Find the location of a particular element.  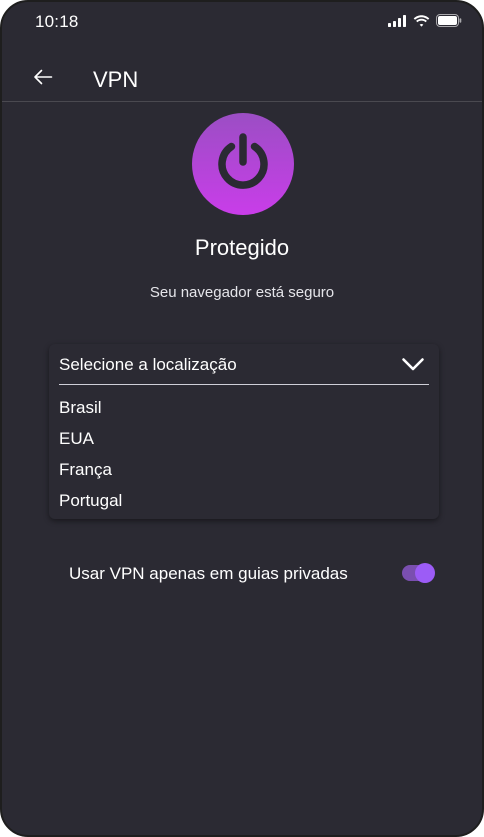

location-select-label: Selecione a localização is located at coordinates (148, 364).